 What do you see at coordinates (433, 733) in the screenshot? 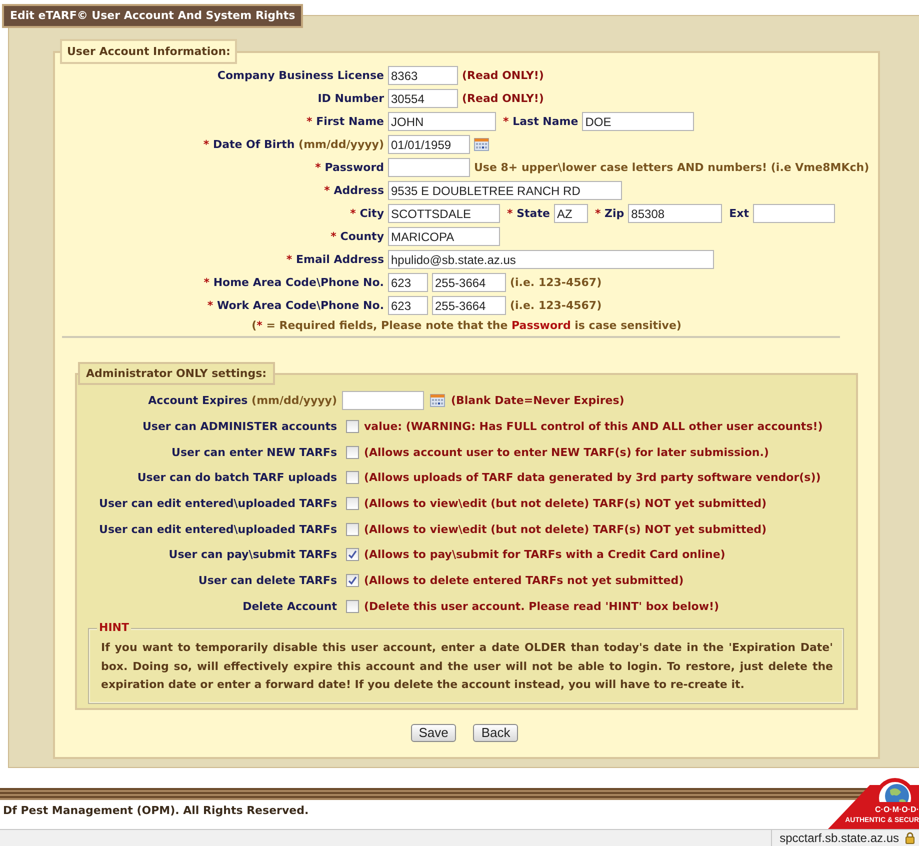
I see `save-button: Save` at bounding box center [433, 733].